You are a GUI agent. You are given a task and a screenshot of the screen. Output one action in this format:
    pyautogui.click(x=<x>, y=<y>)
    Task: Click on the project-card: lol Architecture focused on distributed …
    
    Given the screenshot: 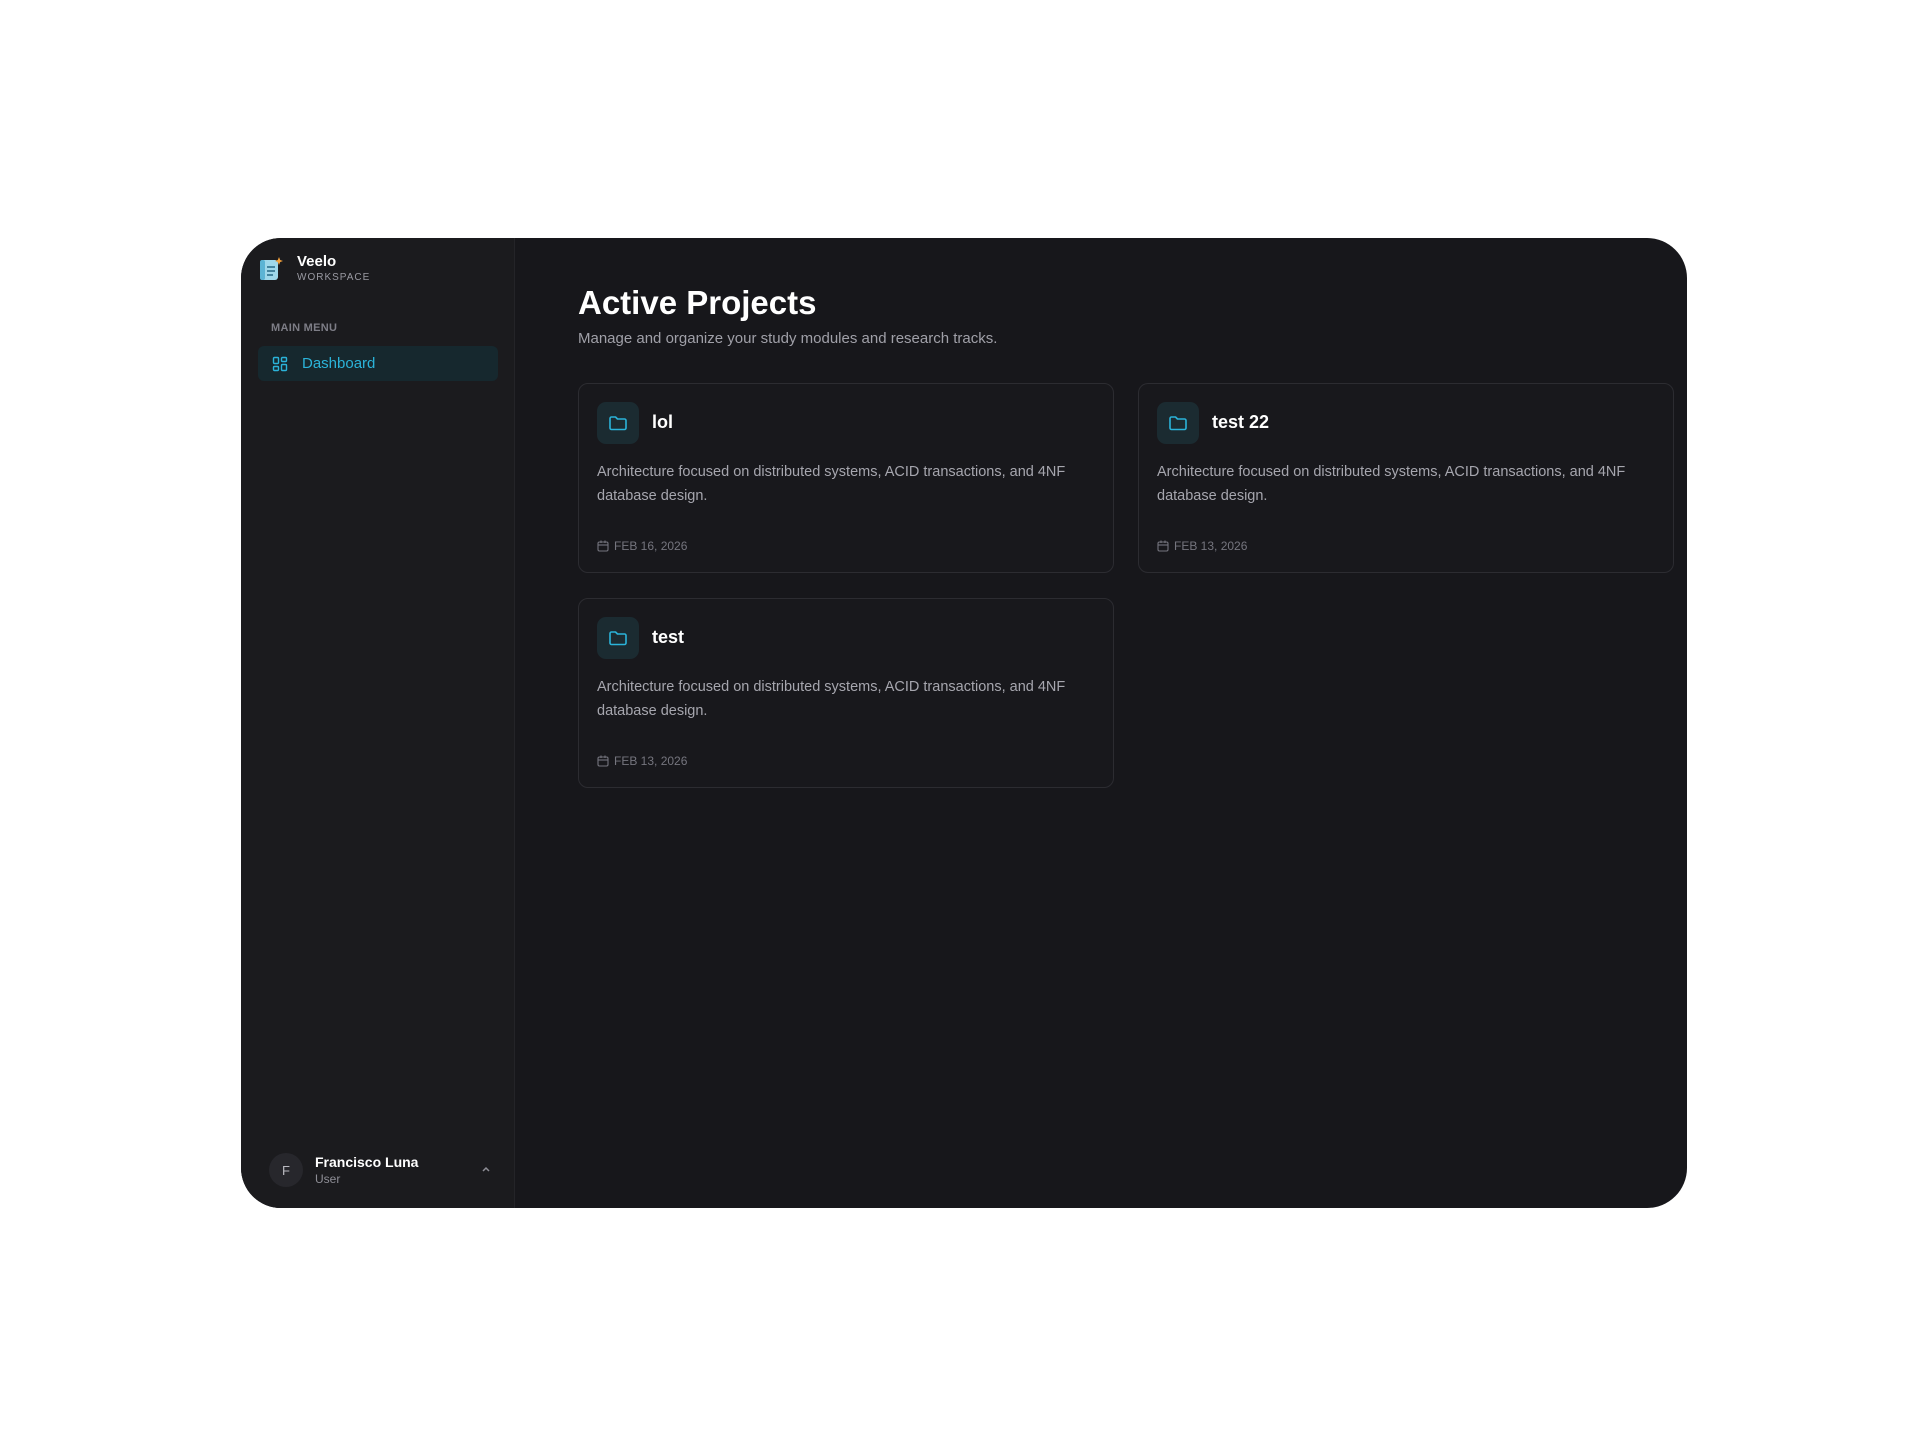 What is the action you would take?
    pyautogui.click(x=846, y=478)
    